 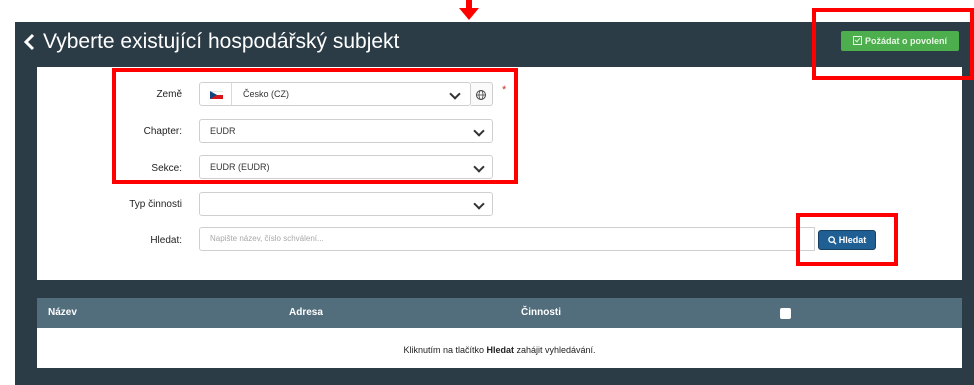 What do you see at coordinates (893, 44) in the screenshot?
I see `annotation-box-request` at bounding box center [893, 44].